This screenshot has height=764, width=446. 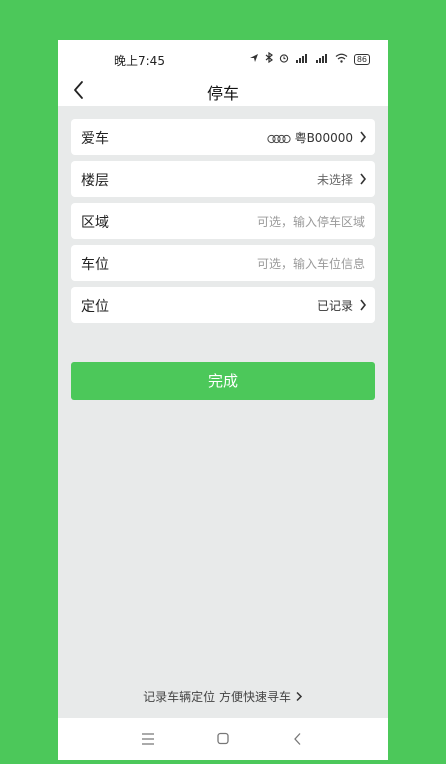 What do you see at coordinates (284, 59) in the screenshot?
I see `alarm-icon` at bounding box center [284, 59].